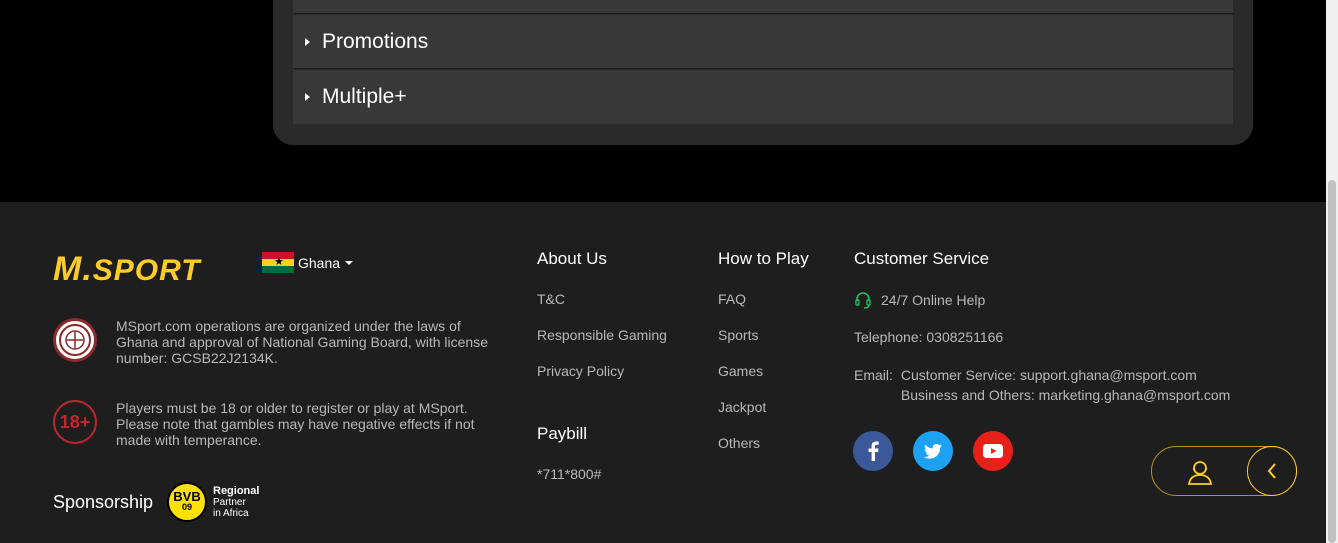 The height and width of the screenshot is (543, 1338). What do you see at coordinates (602, 299) in the screenshot?
I see `link-terms: T&C` at bounding box center [602, 299].